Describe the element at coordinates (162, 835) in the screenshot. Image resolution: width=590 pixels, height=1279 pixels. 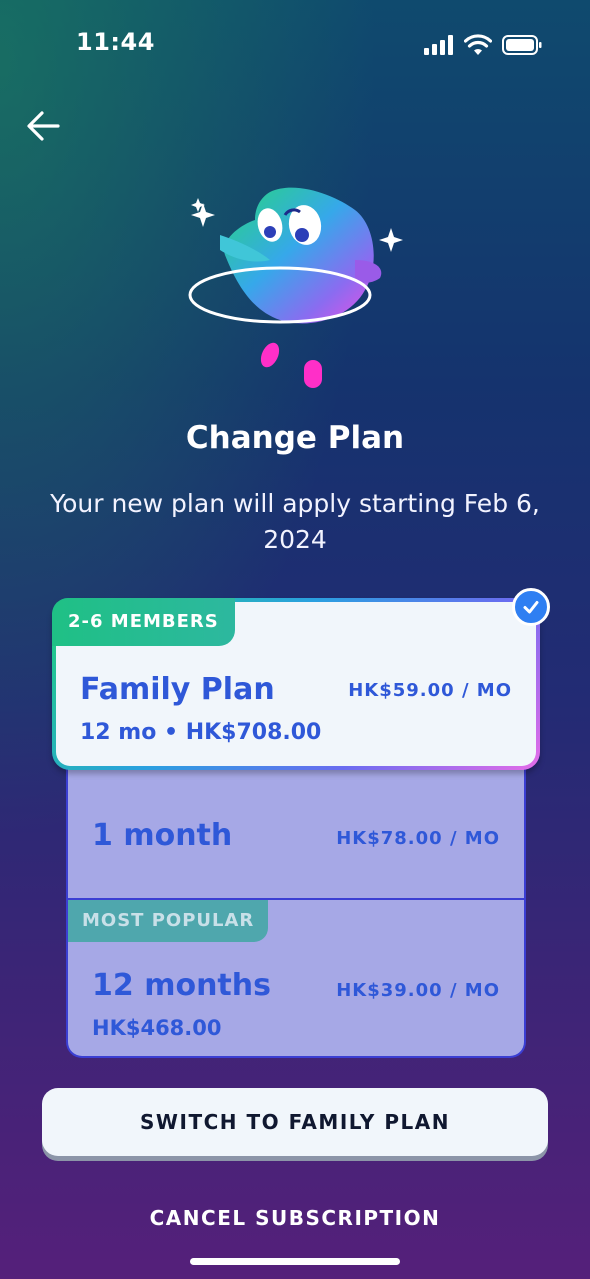
I see `plan-name: 1 month` at that location.